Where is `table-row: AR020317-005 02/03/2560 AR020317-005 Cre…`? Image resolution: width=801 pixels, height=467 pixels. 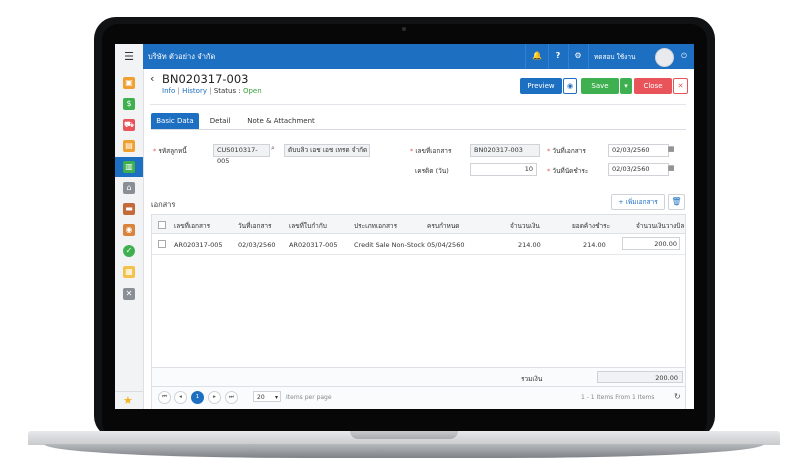
table-row: AR020317-005 02/03/2560 AR020317-005 Cre… is located at coordinates (418, 244).